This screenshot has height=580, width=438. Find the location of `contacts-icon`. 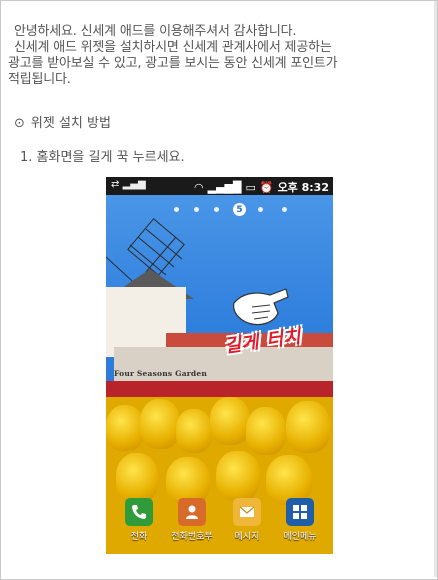

contacts-icon is located at coordinates (192, 512).